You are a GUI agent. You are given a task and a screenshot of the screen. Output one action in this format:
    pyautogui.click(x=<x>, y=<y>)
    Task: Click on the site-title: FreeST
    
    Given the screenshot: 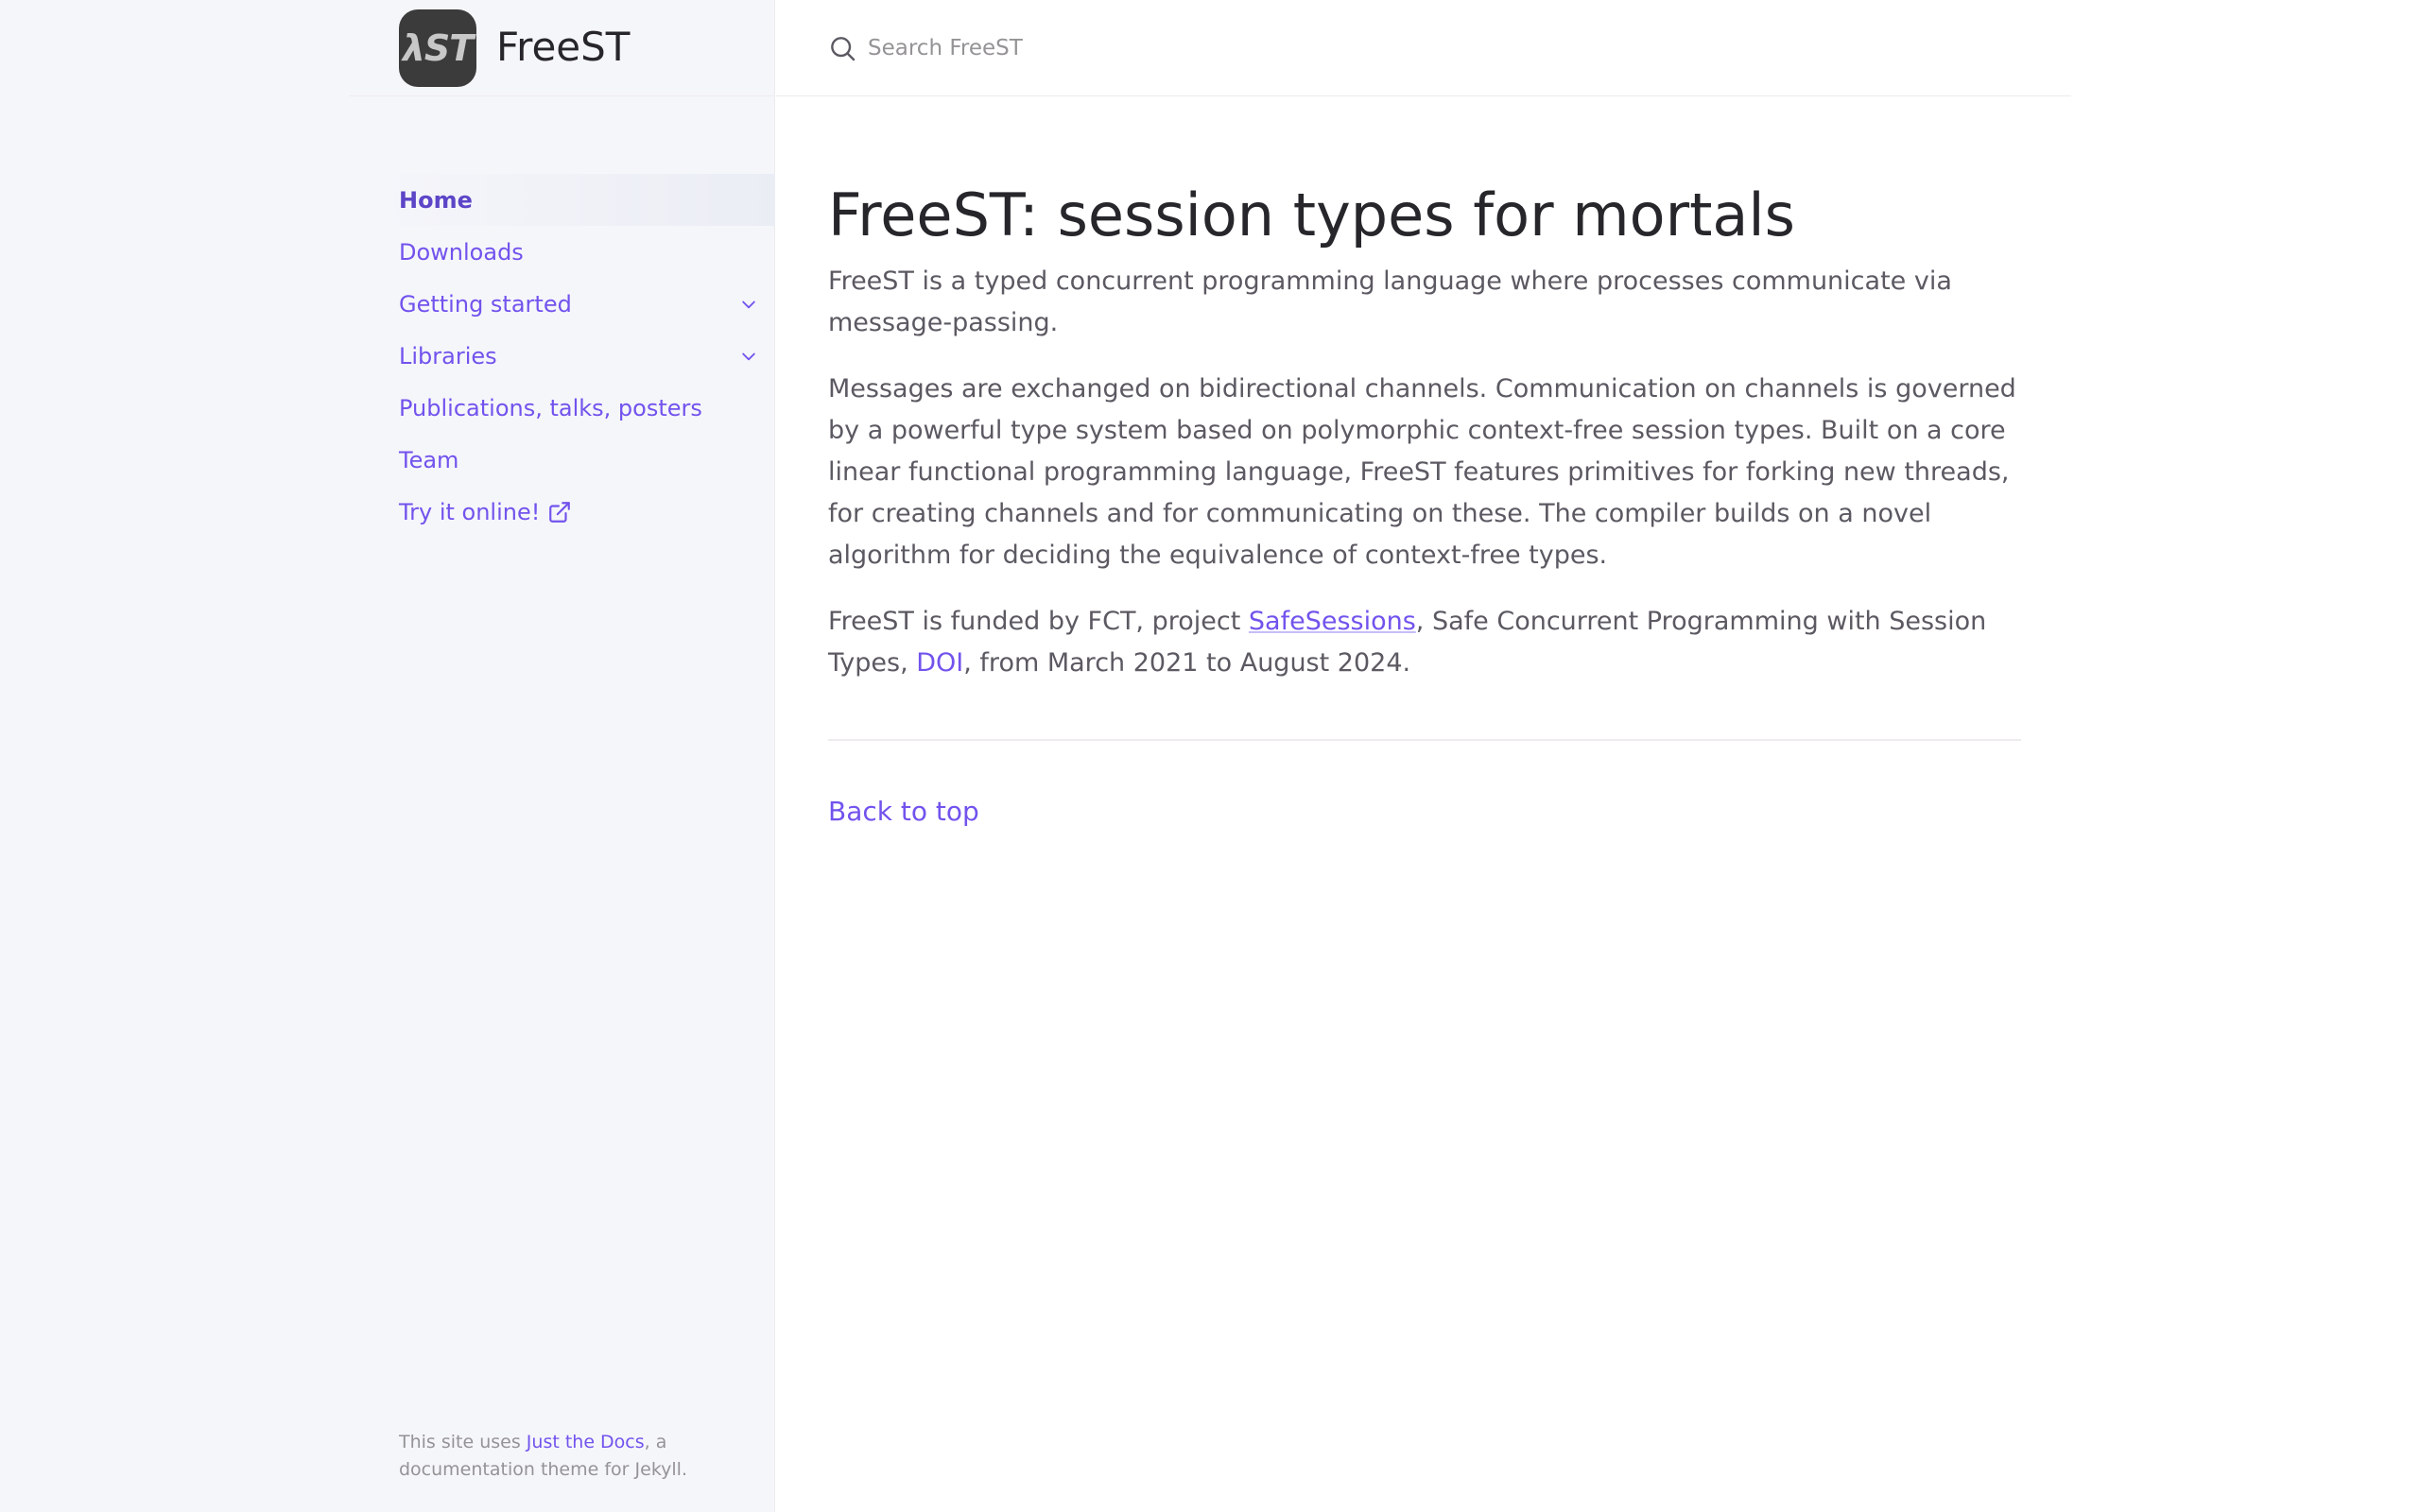 What is the action you would take?
    pyautogui.click(x=563, y=47)
    